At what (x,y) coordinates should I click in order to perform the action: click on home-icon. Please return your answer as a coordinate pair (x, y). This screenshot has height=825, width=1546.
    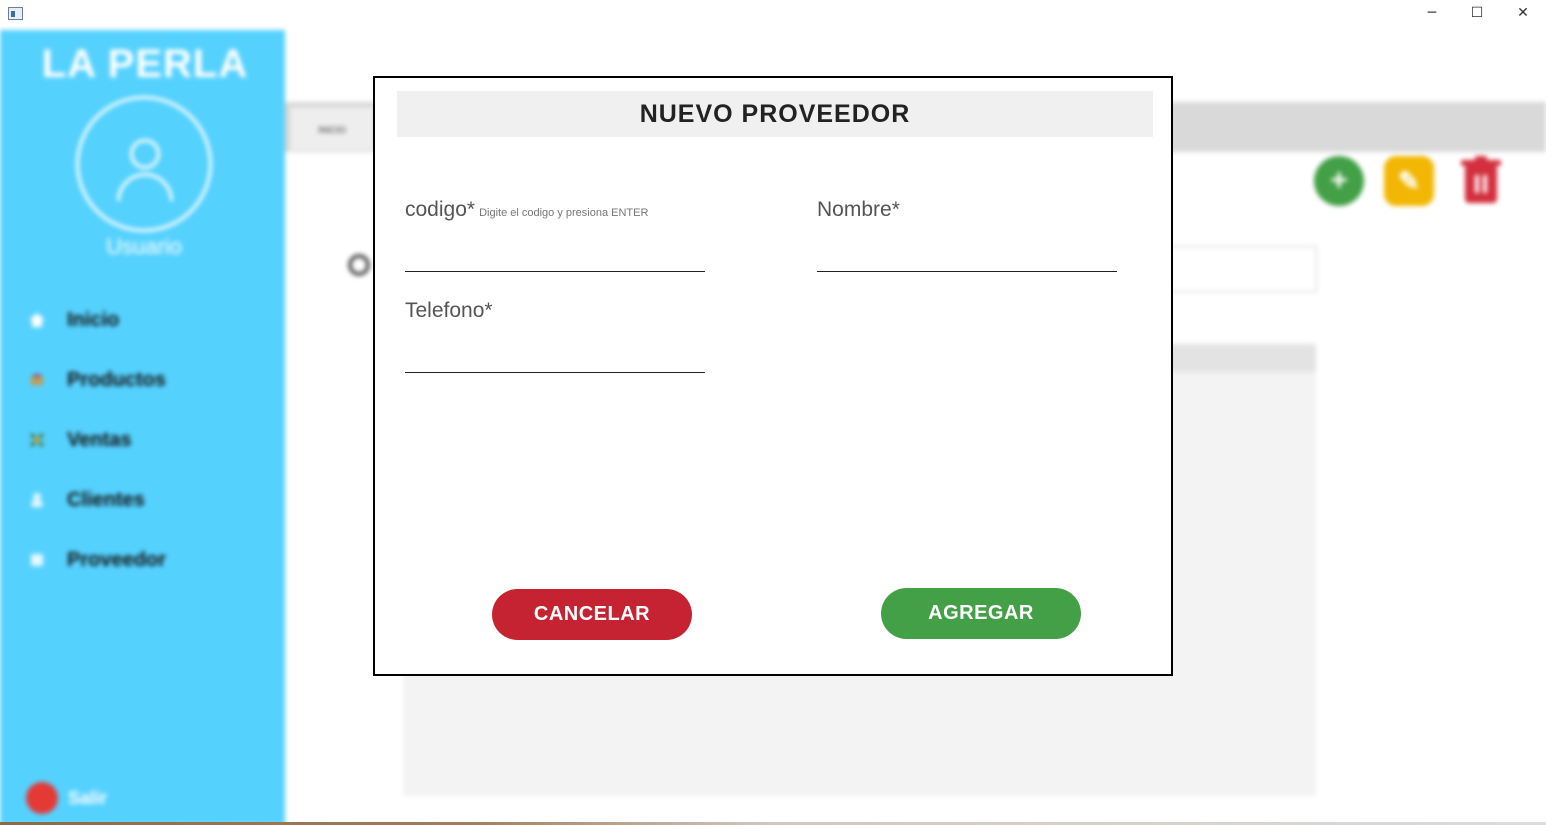
    Looking at the image, I should click on (37, 320).